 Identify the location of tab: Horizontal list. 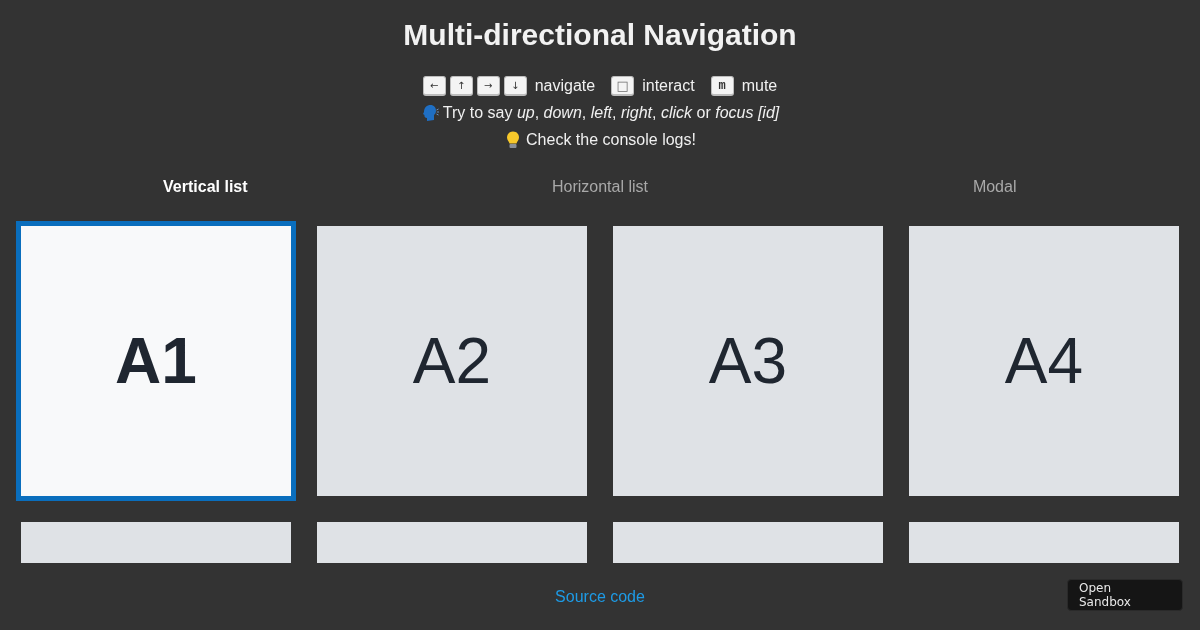
(600, 187).